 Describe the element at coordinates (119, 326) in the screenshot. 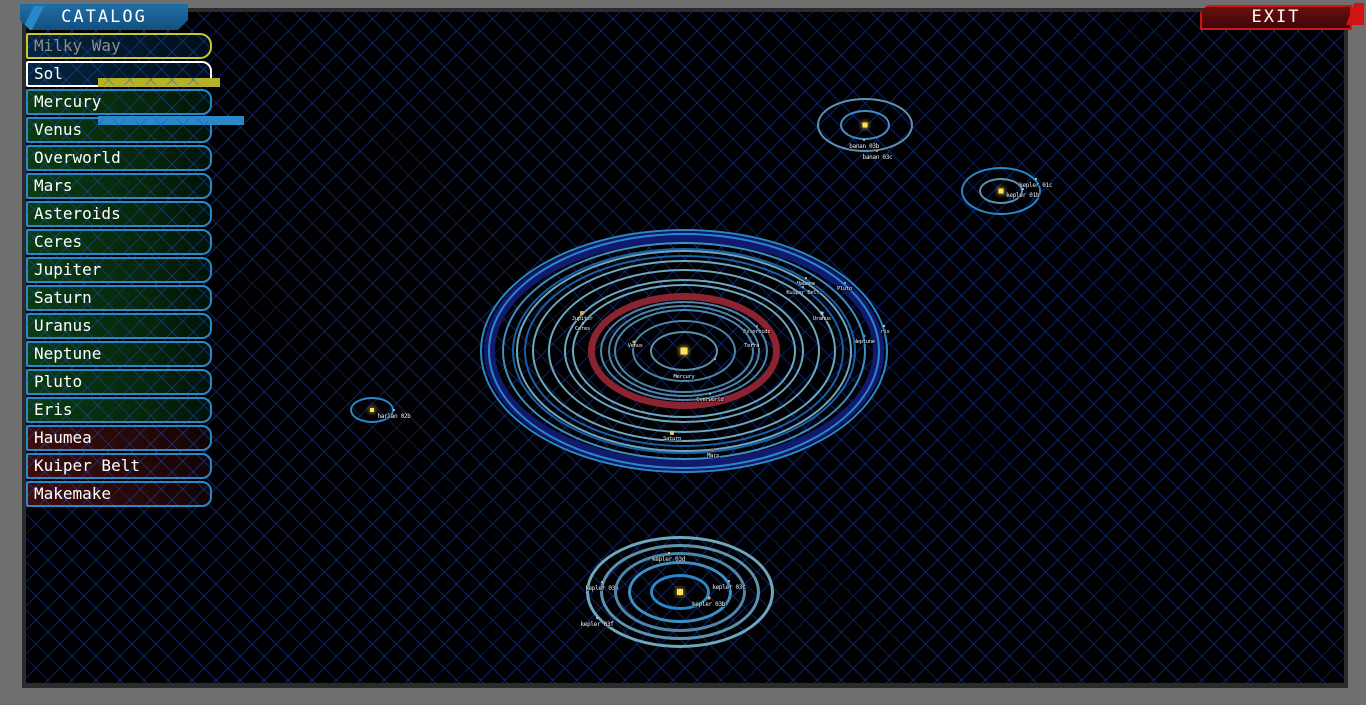

I see `catalog-item-uranus: Uranus` at that location.